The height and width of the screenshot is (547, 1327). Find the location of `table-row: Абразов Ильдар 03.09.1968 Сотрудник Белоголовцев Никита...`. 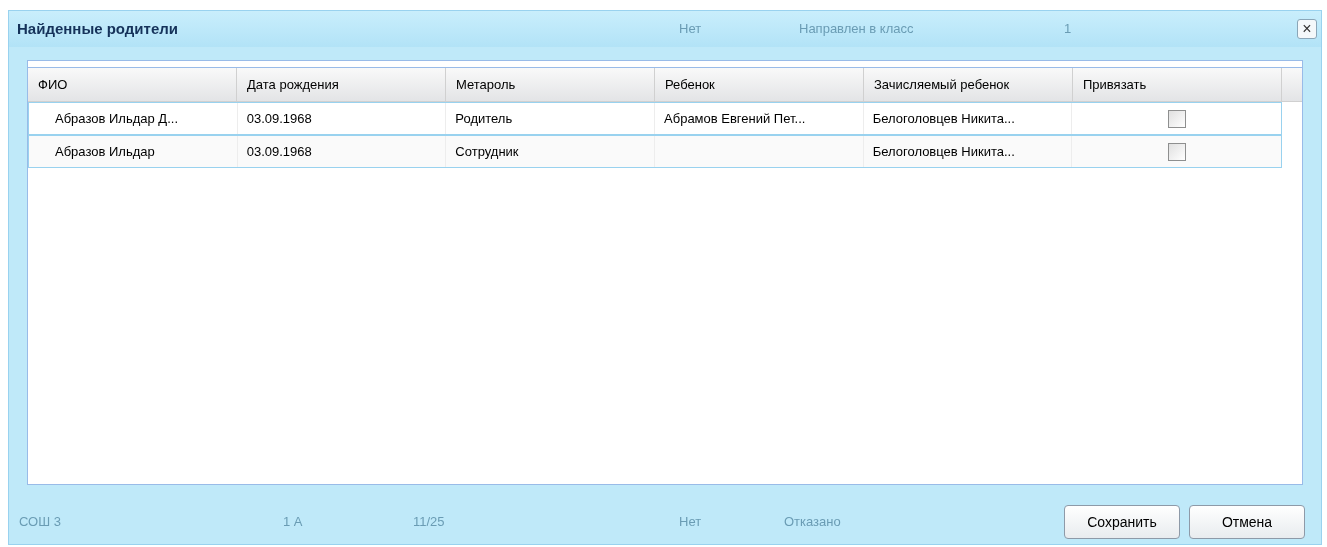

table-row: Абразов Ильдар 03.09.1968 Сотрудник Белоголовцев Никита... is located at coordinates (655, 151).